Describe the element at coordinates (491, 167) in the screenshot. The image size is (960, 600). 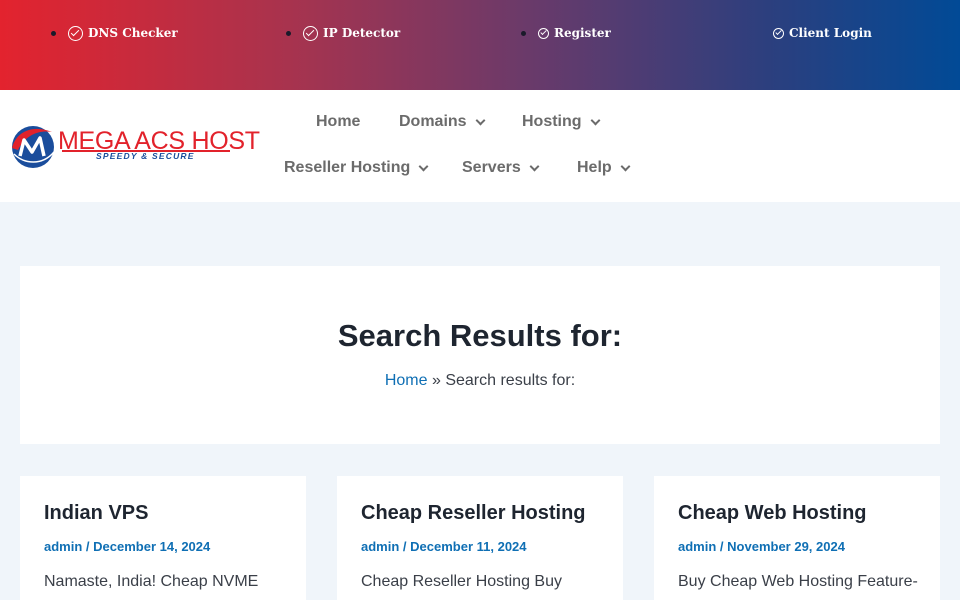
I see `nav-servers-label: Servers` at that location.